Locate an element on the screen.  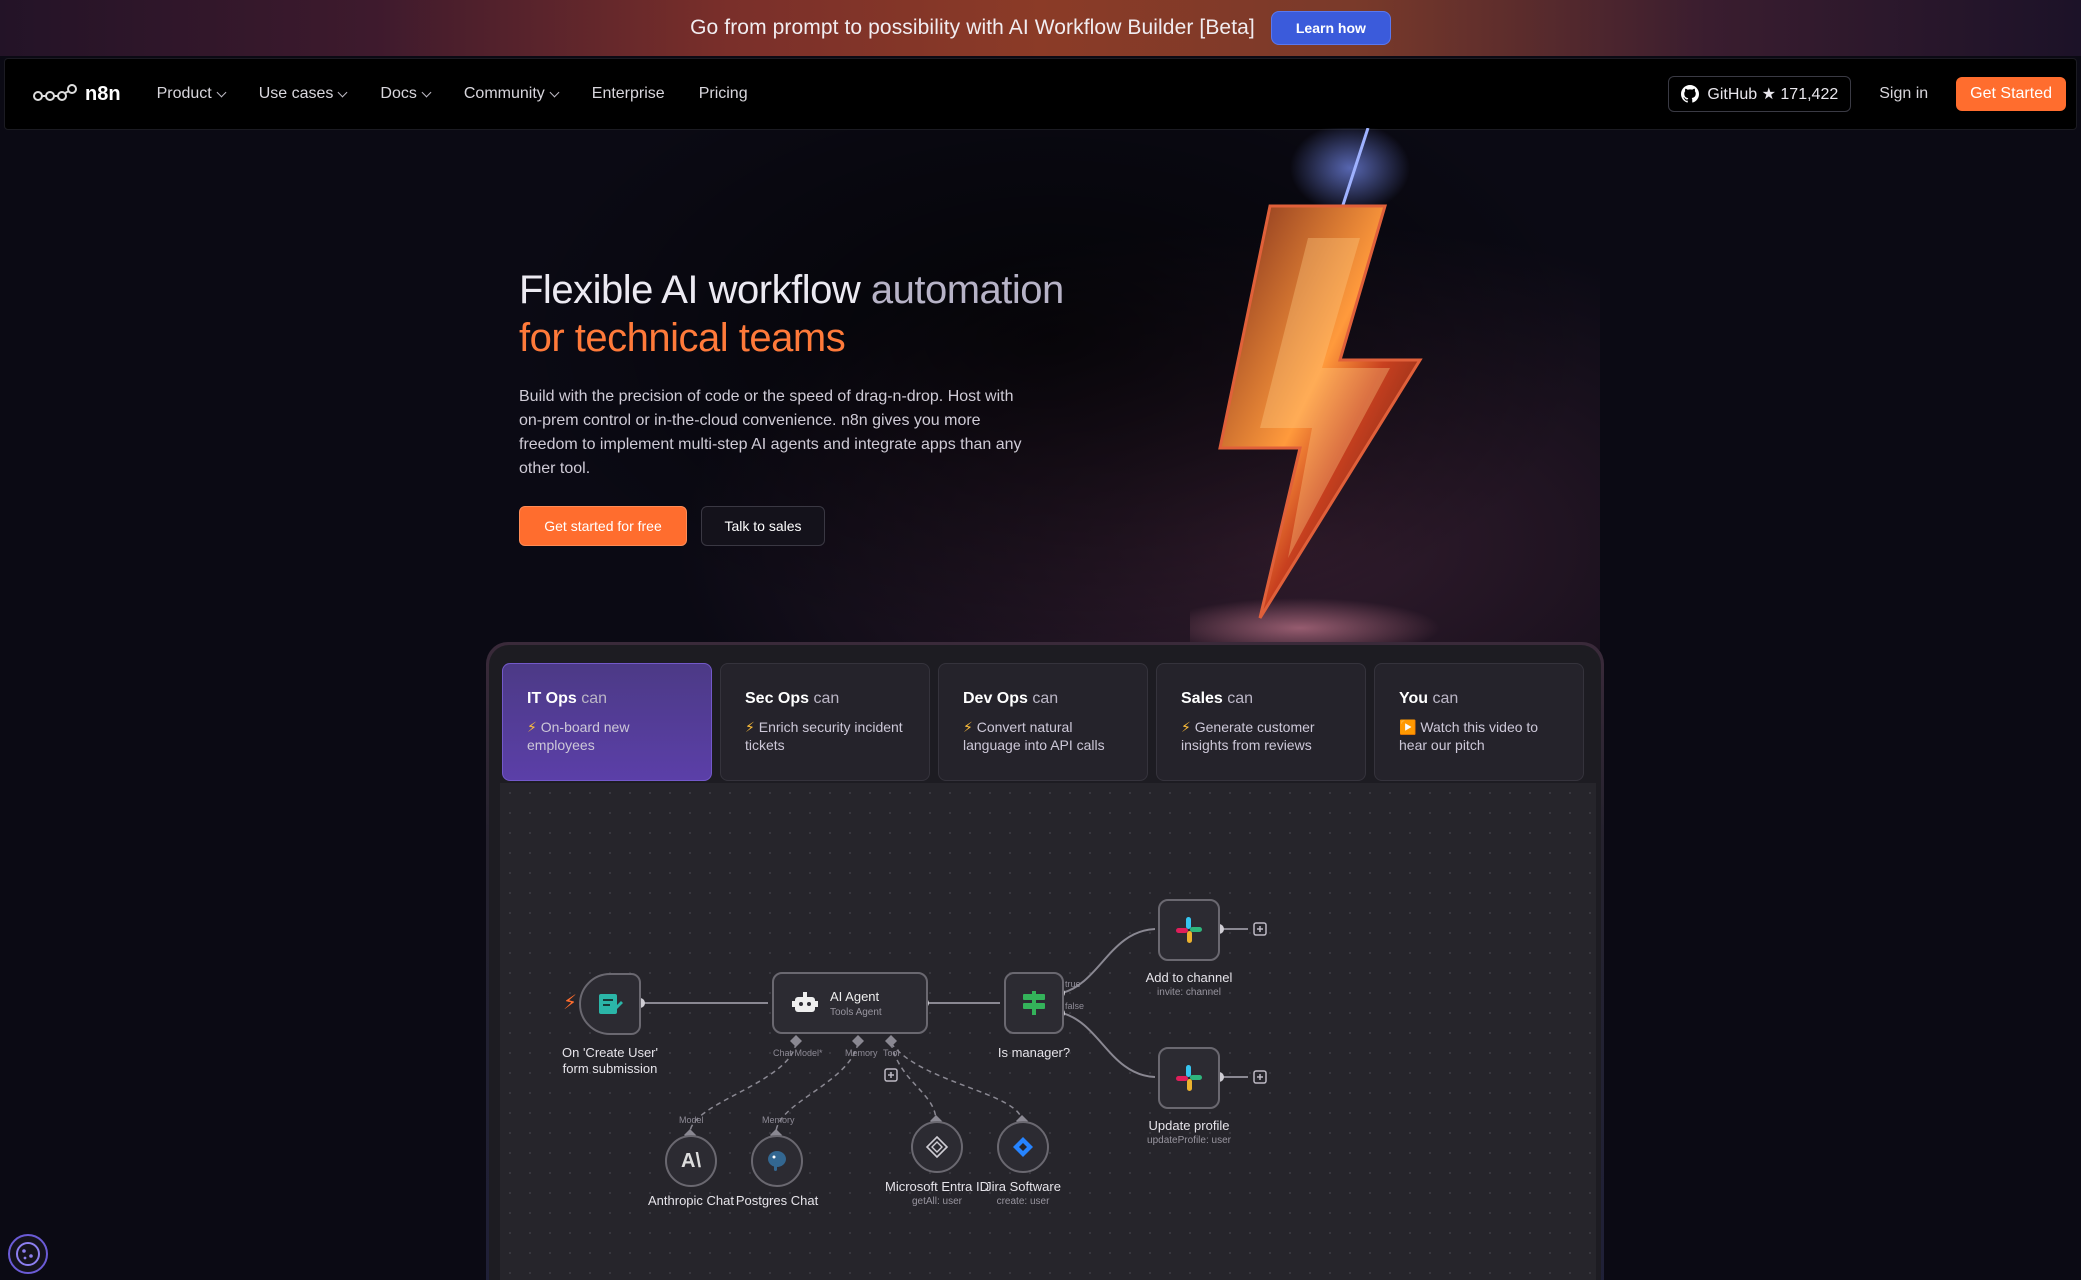
slack-add-channel-label: Add to channel is located at coordinates (1189, 977).